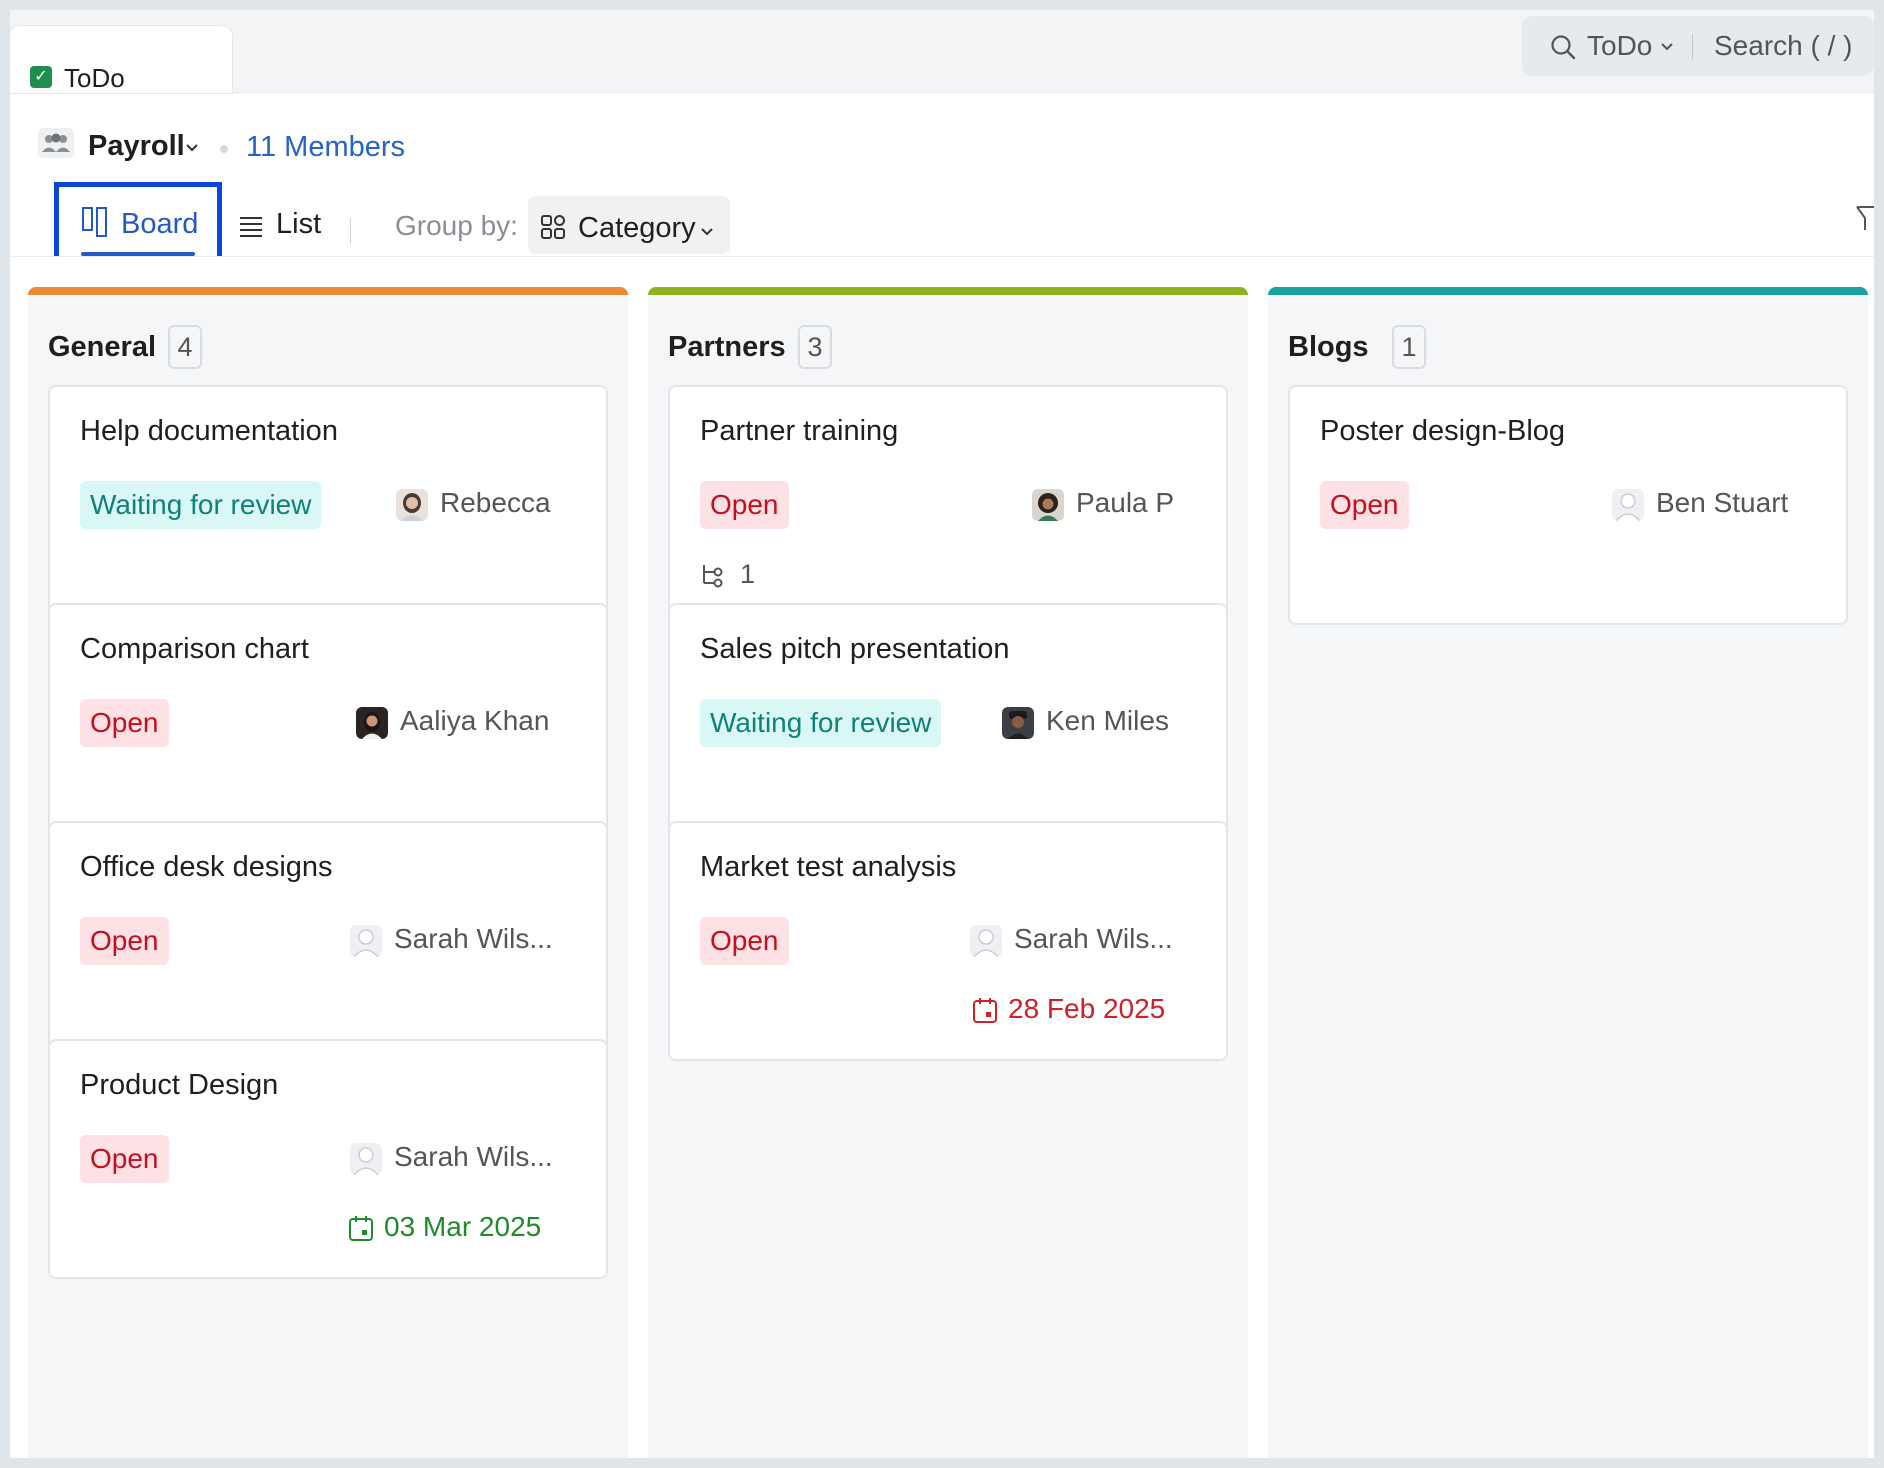  I want to click on tab-label: ToDo, so click(94, 78).